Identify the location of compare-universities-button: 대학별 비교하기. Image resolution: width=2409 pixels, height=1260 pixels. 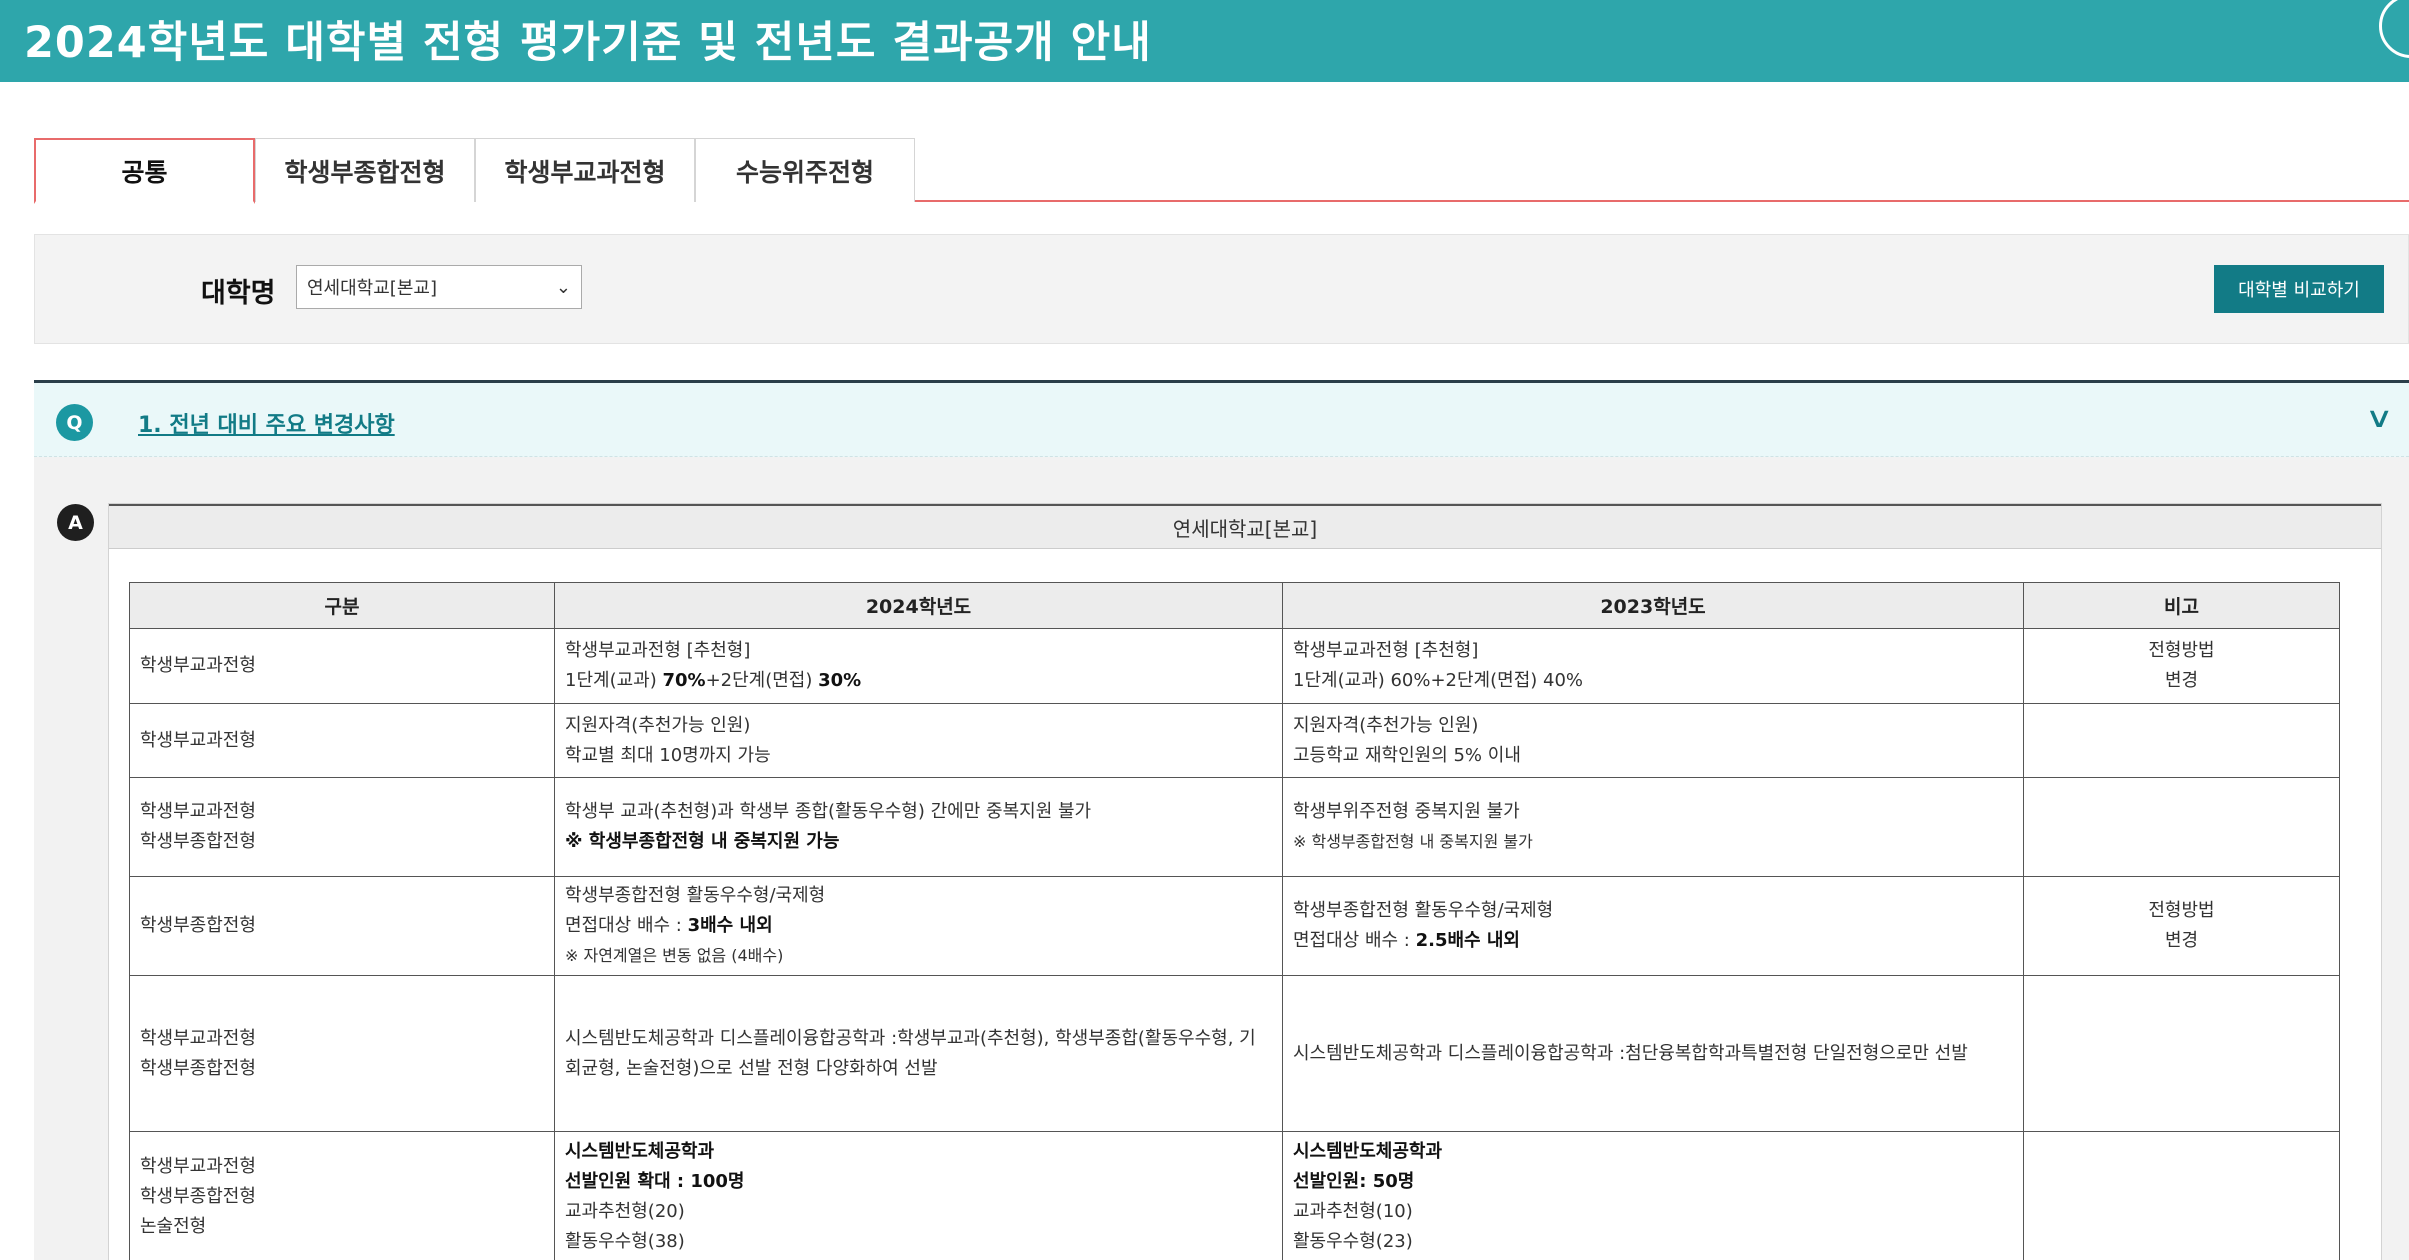
(2299, 289).